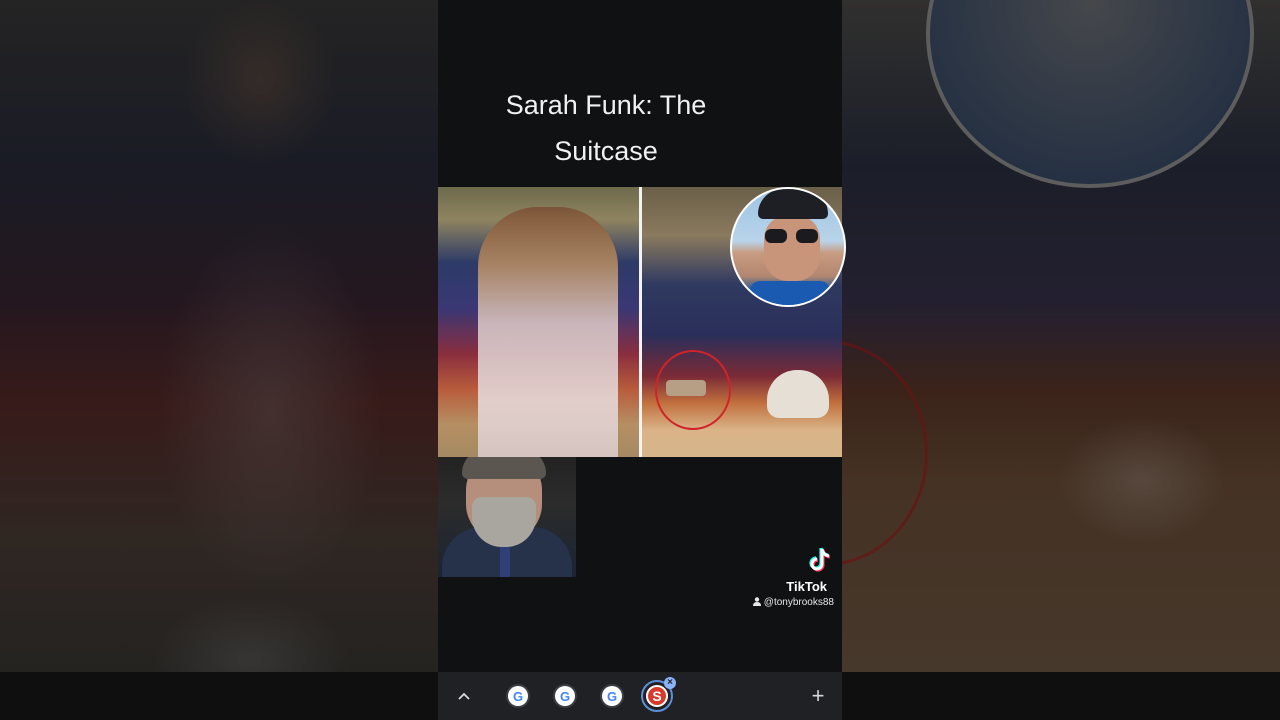 Image resolution: width=1280 pixels, height=720 pixels. What do you see at coordinates (464, 696) in the screenshot?
I see `chevron-up-icon` at bounding box center [464, 696].